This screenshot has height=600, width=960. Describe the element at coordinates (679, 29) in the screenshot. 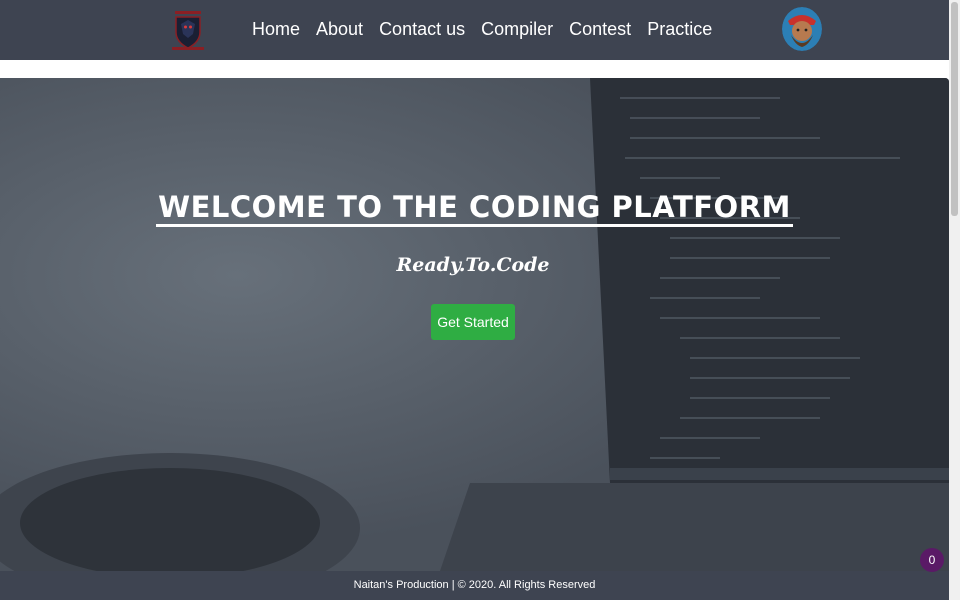

I see `nav-link-practice: Practice` at that location.